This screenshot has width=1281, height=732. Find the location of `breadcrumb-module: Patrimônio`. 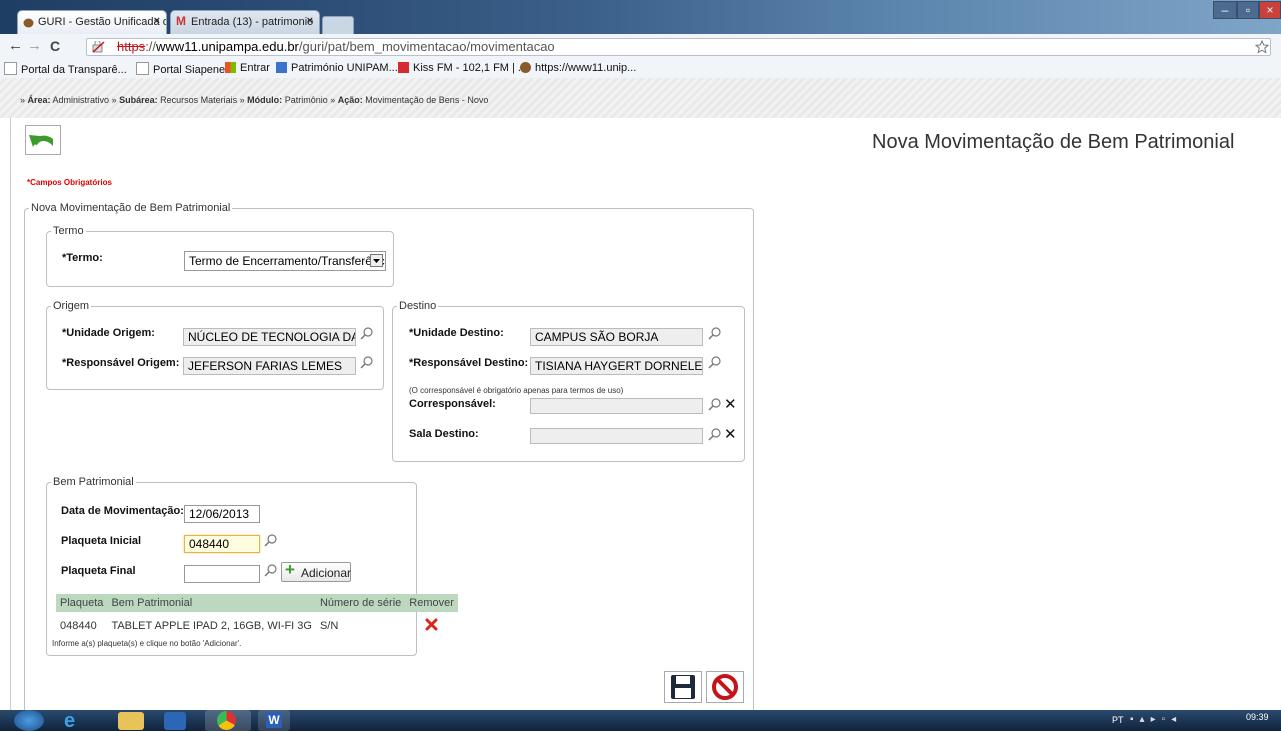

breadcrumb-module: Patrimônio is located at coordinates (306, 100).